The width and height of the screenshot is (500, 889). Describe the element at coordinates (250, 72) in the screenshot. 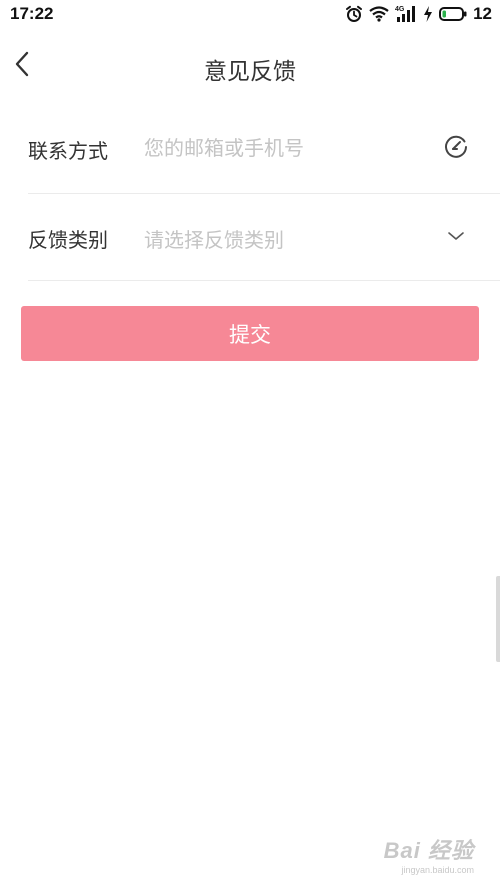

I see `page-title: 意见反馈` at that location.